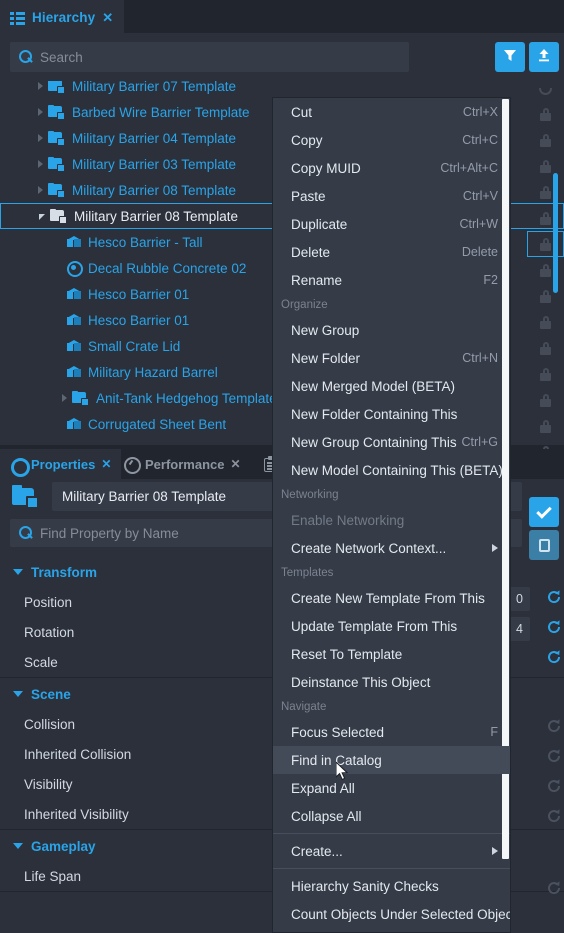 This screenshot has width=564, height=933. I want to click on menu-item-new-group-containing-this: New Group Containing This Ctrl+G, so click(391, 442).